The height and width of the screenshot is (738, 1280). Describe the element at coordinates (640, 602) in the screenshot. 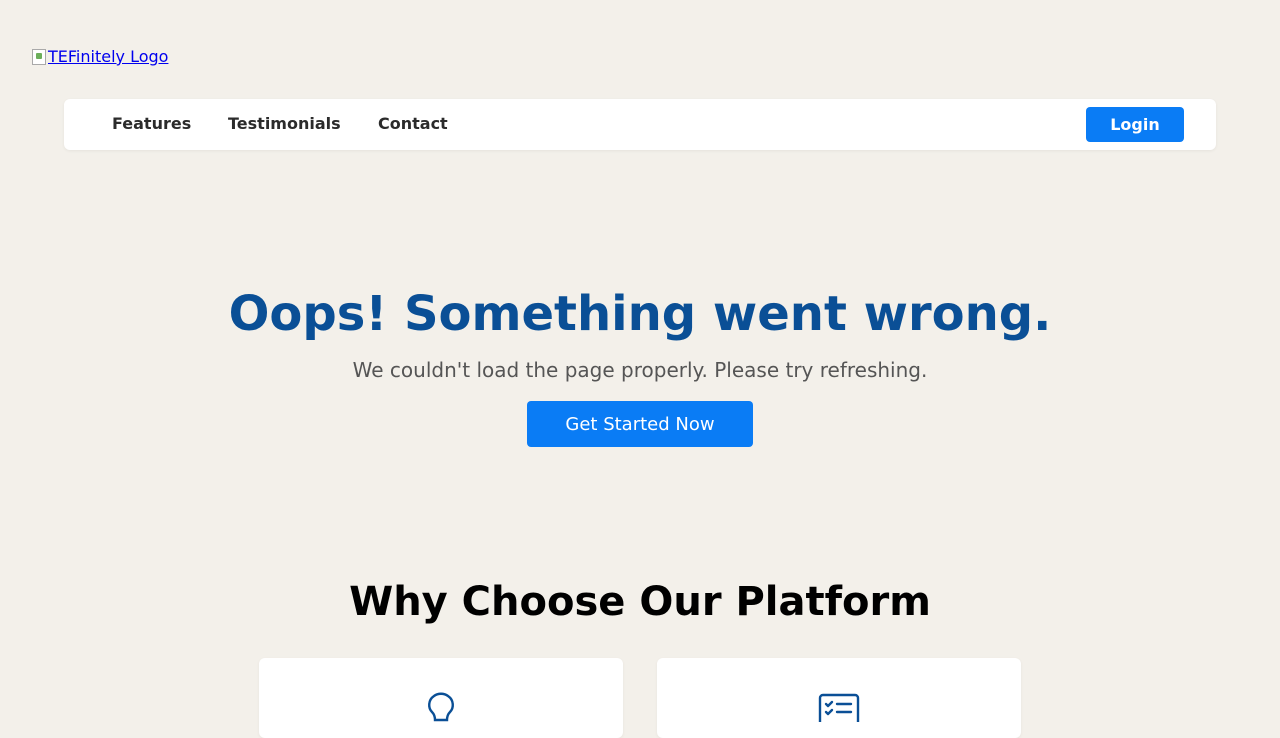

I see `section-title: Why Choose Our Platform` at that location.